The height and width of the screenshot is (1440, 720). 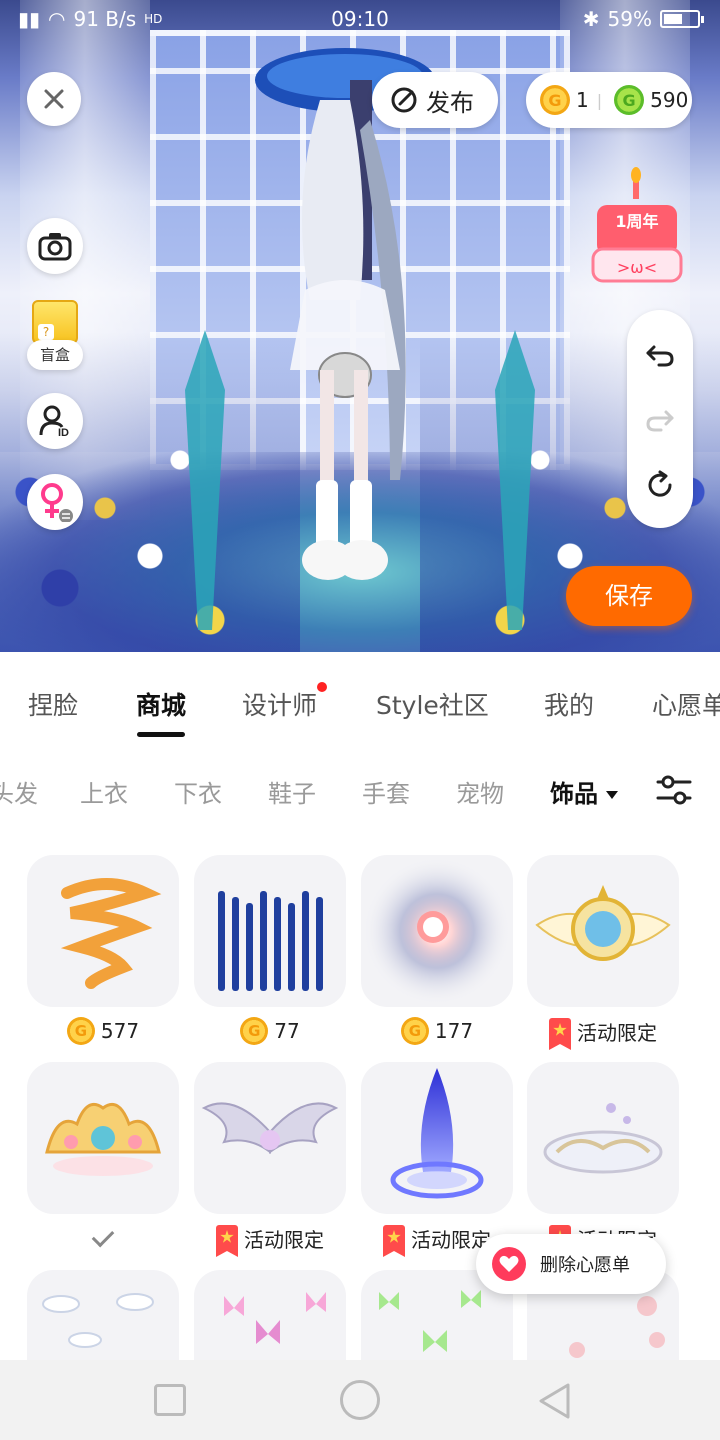 I want to click on save-button: 保存, so click(x=629, y=596).